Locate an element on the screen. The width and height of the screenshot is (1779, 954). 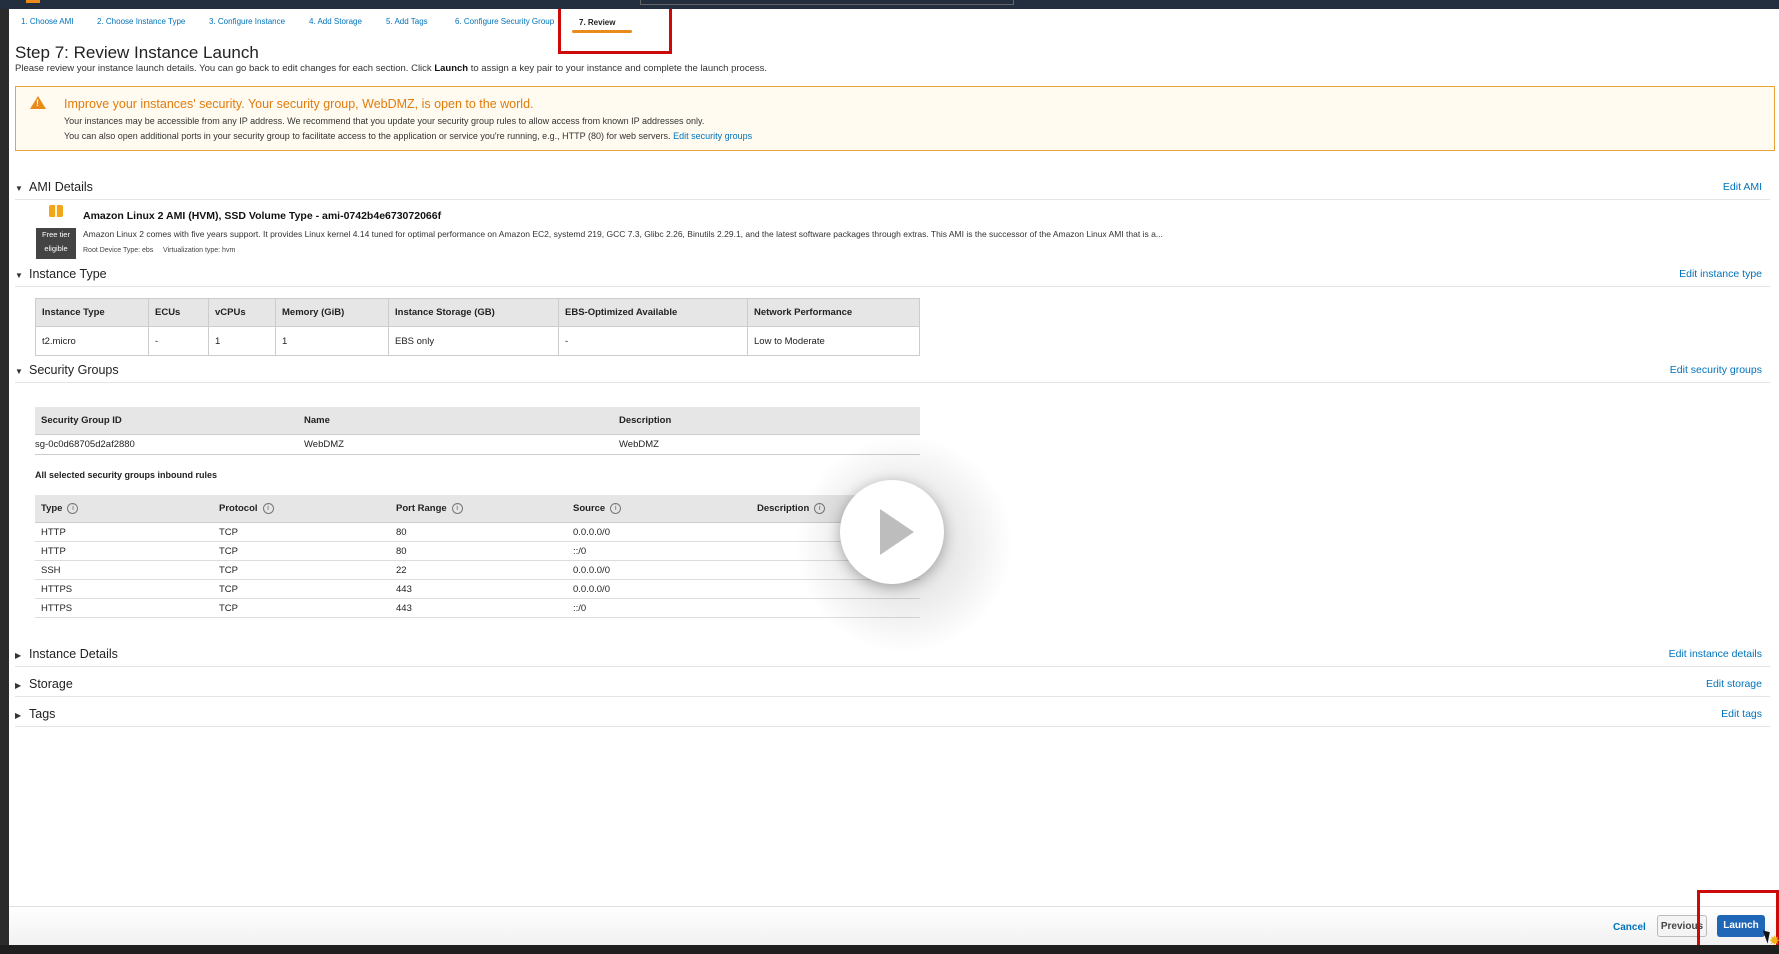
section-storage-label: Storage is located at coordinates (51, 684).